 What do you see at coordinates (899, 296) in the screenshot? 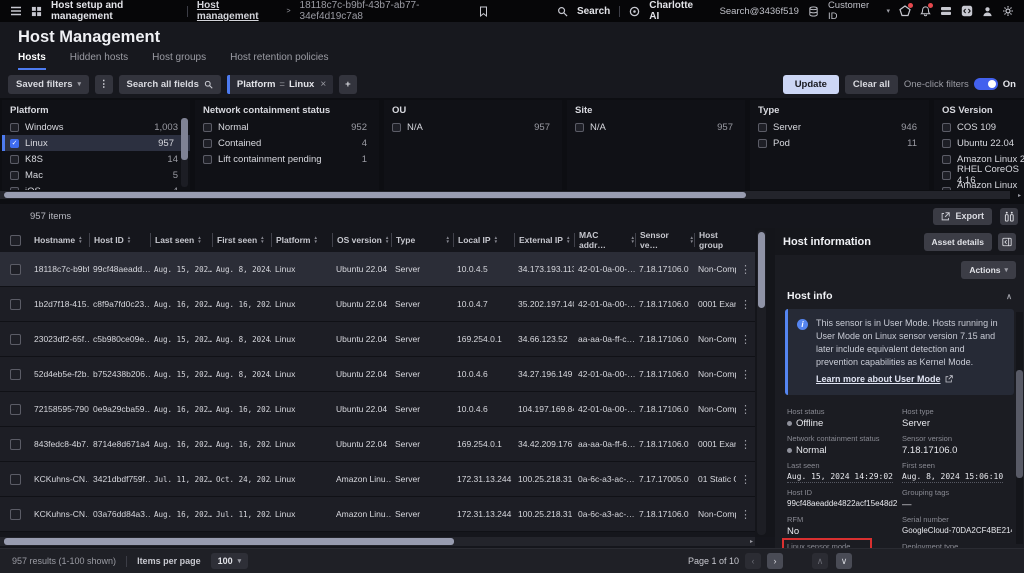
I see `host-info-section-header: Host info ∧` at bounding box center [899, 296].